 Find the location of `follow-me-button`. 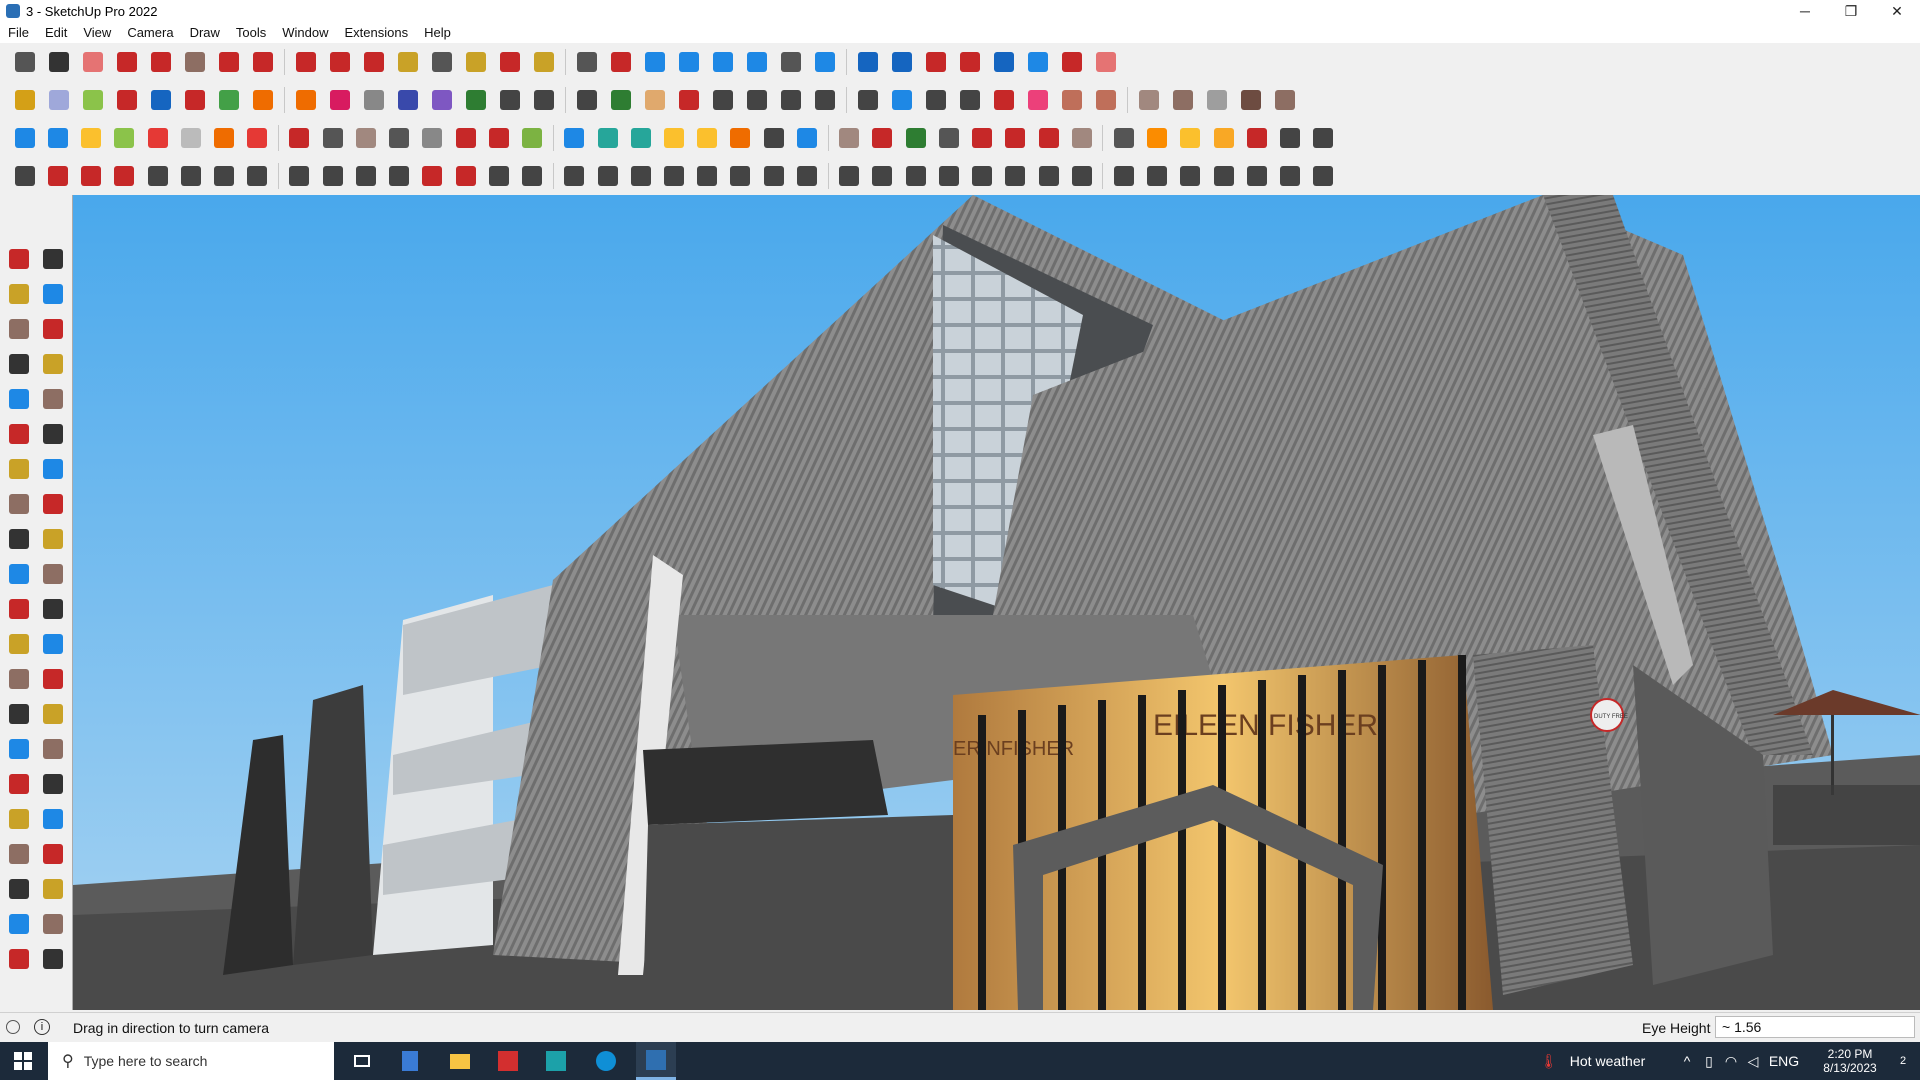

follow-me-button is located at coordinates (263, 62).